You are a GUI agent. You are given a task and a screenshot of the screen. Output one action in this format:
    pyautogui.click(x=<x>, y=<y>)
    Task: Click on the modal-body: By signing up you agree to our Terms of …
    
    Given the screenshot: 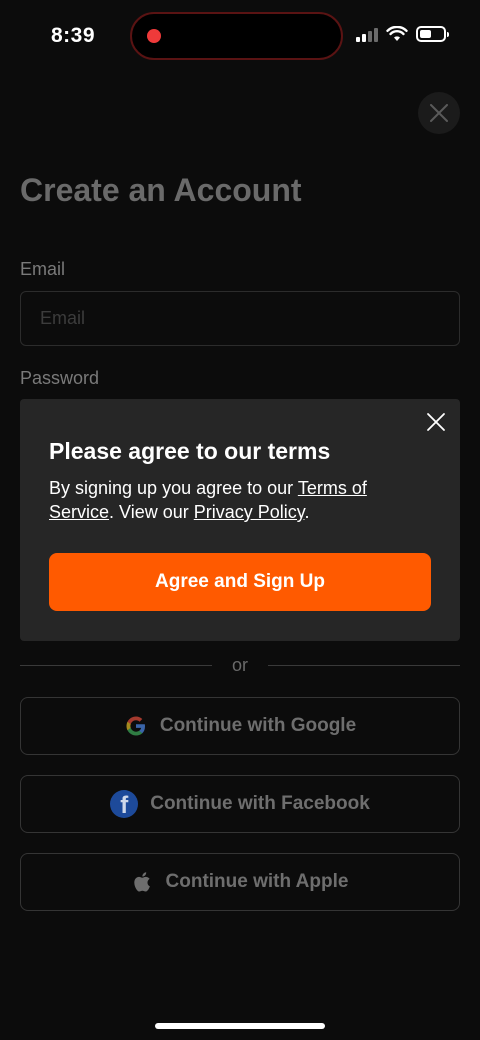 What is the action you would take?
    pyautogui.click(x=229, y=500)
    